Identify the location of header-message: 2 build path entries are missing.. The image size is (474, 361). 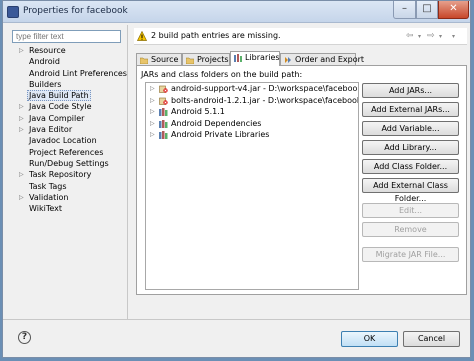
(216, 35).